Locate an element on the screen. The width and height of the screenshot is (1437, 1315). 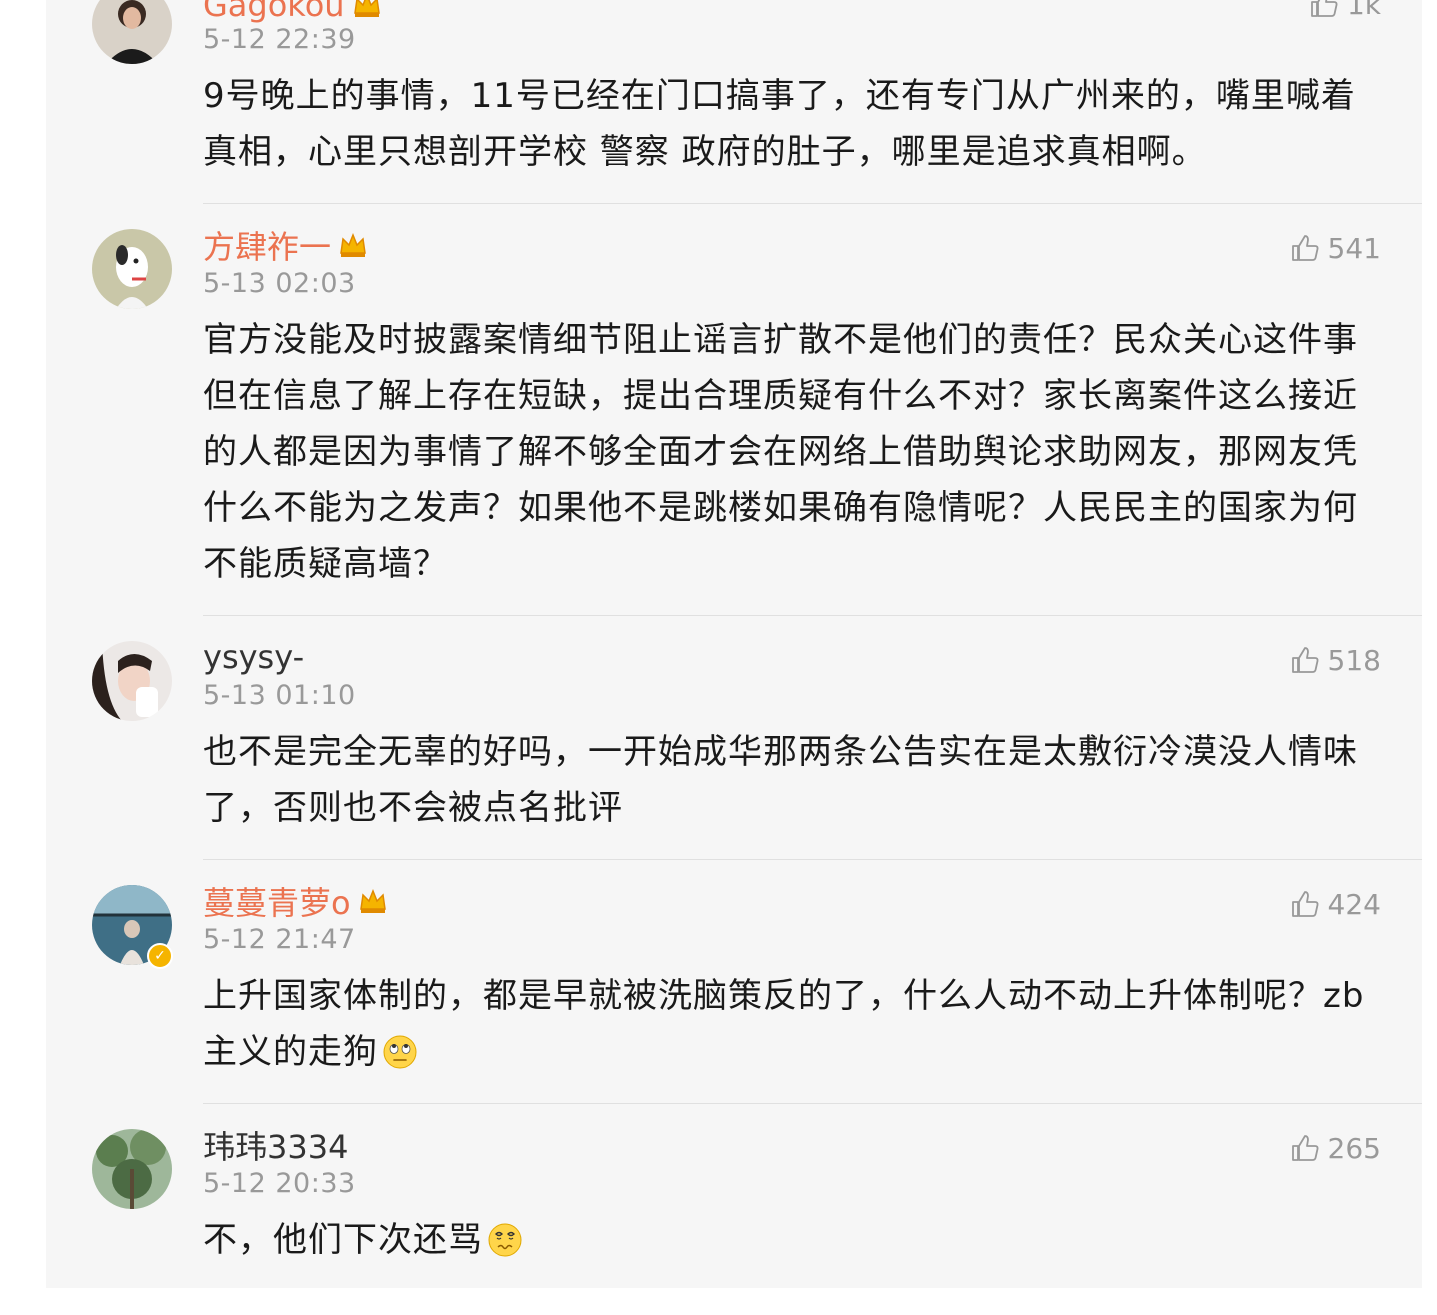
comment-text: 上升国家体制的，都是早就被洗脑策反的了，什么人动不动上升体制呢？zb主义的走狗 is located at coordinates (793, 1024).